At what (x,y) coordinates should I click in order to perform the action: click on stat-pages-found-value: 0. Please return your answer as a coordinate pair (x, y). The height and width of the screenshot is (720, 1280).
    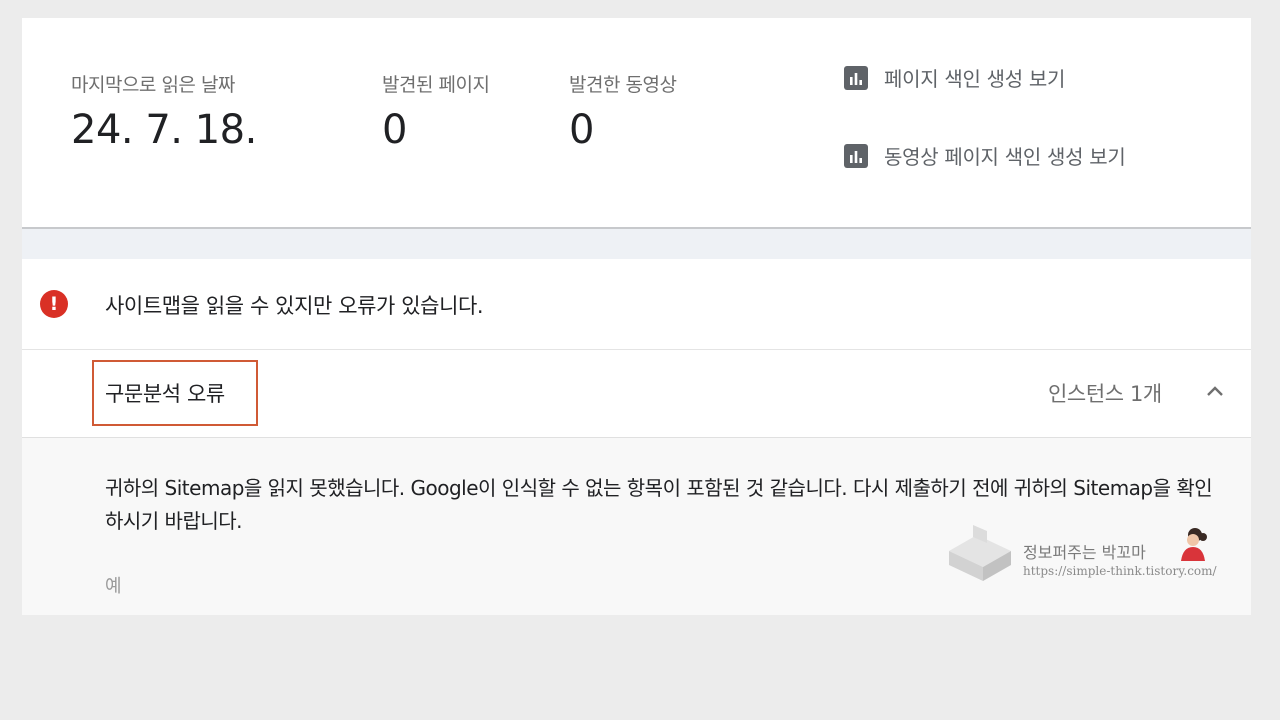
    Looking at the image, I should click on (394, 130).